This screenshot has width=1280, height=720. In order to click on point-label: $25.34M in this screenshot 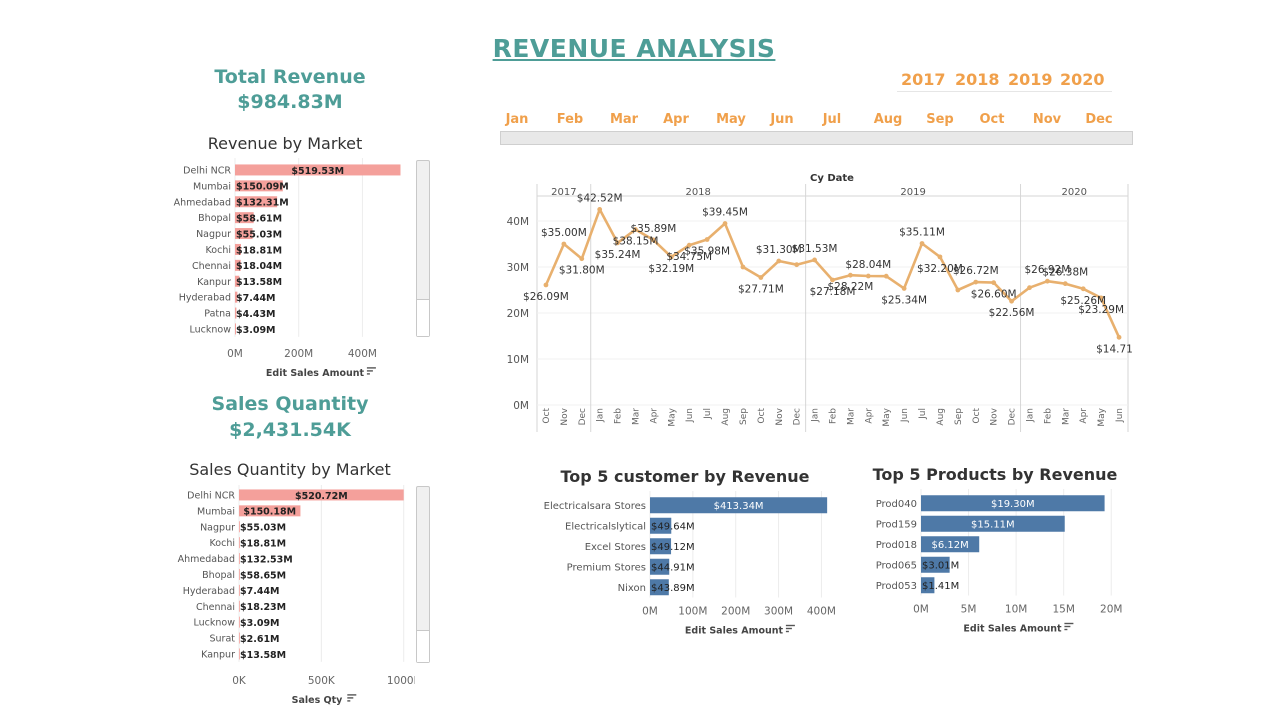, I will do `click(904, 300)`.